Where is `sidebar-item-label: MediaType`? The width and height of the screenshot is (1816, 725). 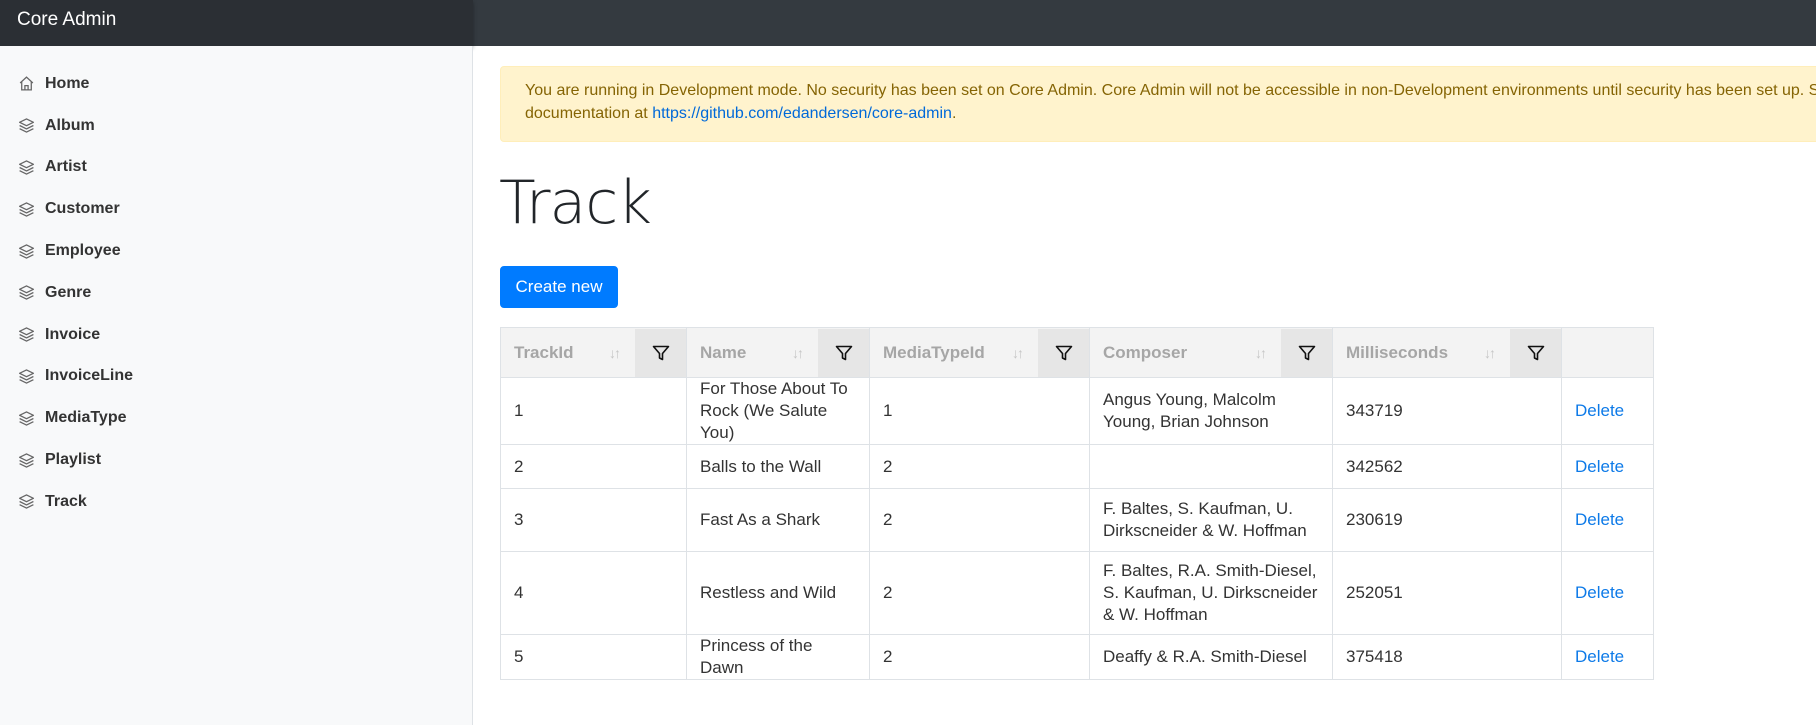 sidebar-item-label: MediaType is located at coordinates (86, 418).